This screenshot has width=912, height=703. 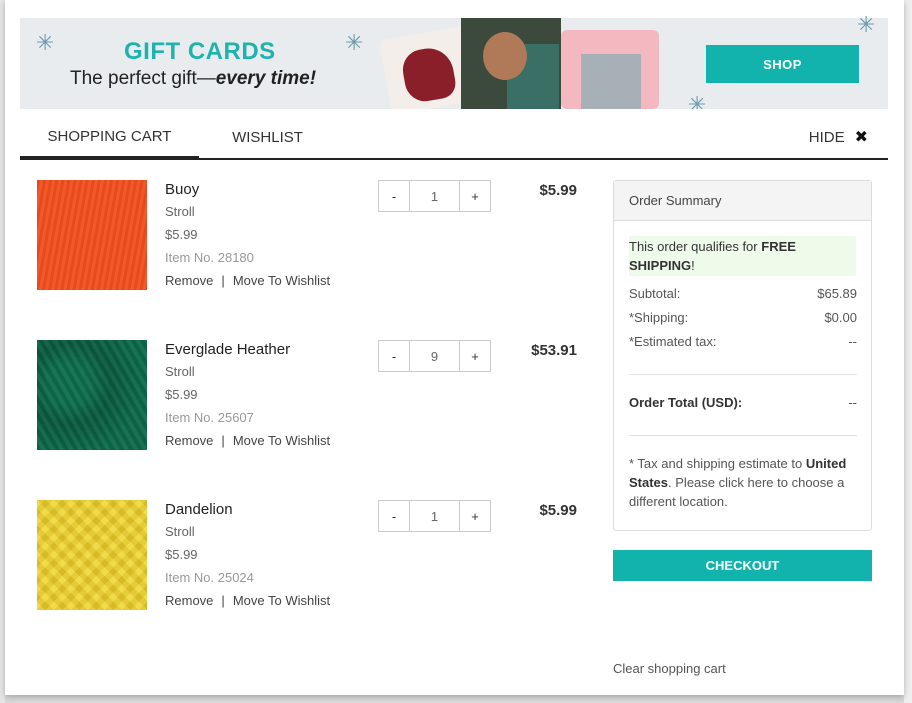 I want to click on hide-button: HIDE ✖, so click(x=838, y=137).